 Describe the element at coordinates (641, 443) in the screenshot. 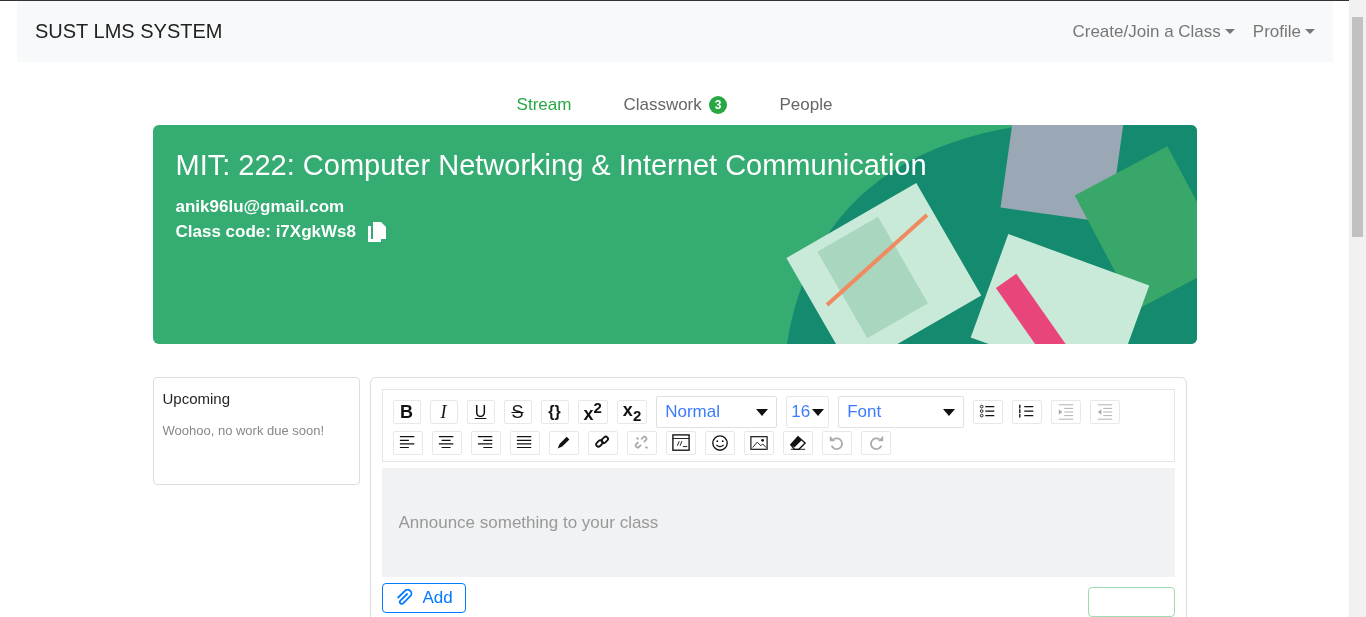

I see `broken-link-icon` at that location.